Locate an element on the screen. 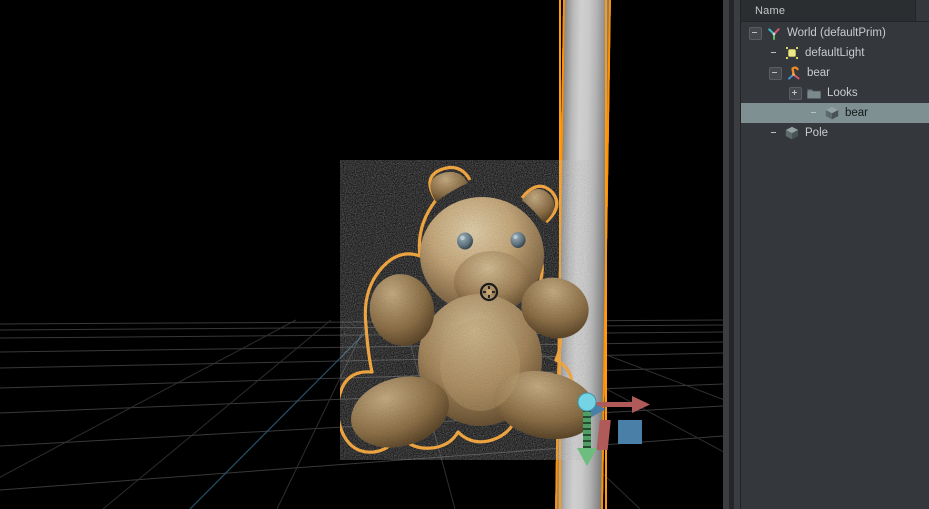 The image size is (929, 509). stage-tree-row: Looks is located at coordinates (835, 93).